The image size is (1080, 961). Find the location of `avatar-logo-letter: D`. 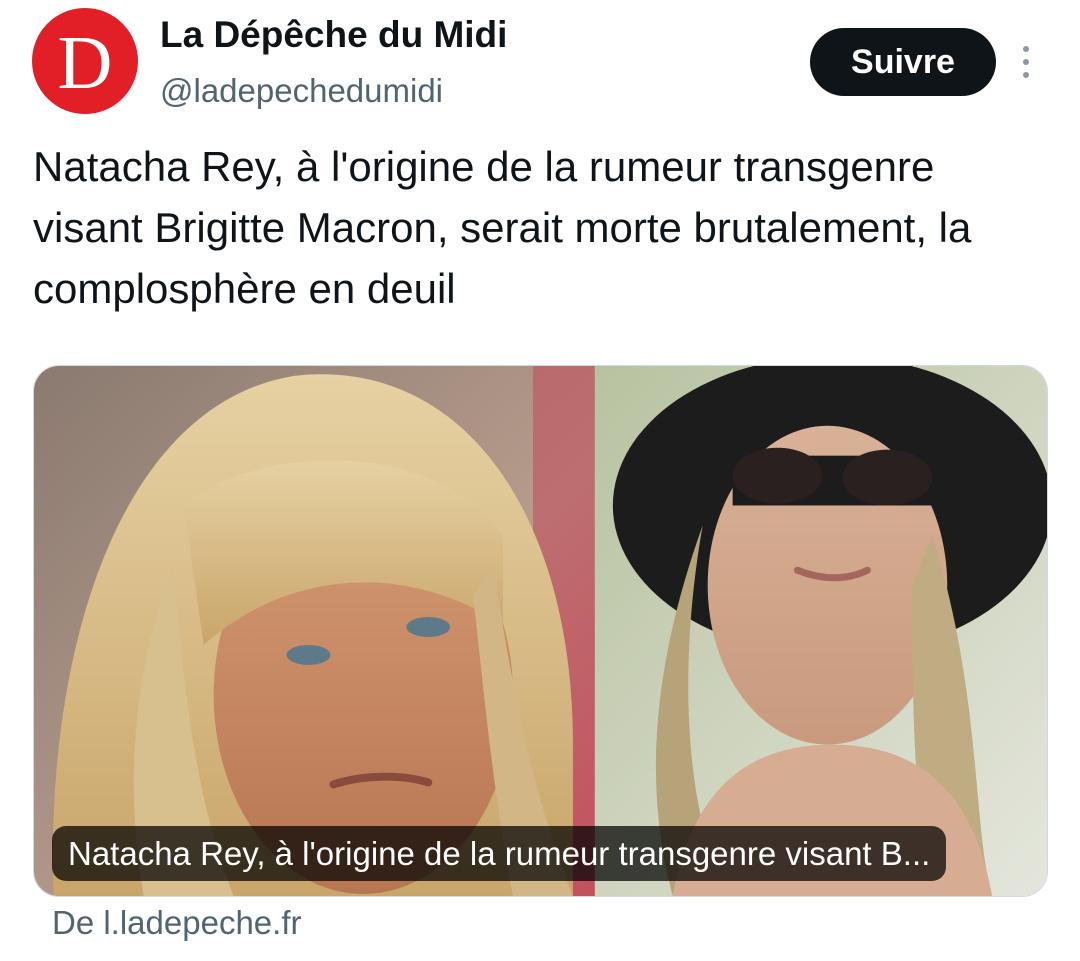

avatar-logo-letter: D is located at coordinates (85, 63).